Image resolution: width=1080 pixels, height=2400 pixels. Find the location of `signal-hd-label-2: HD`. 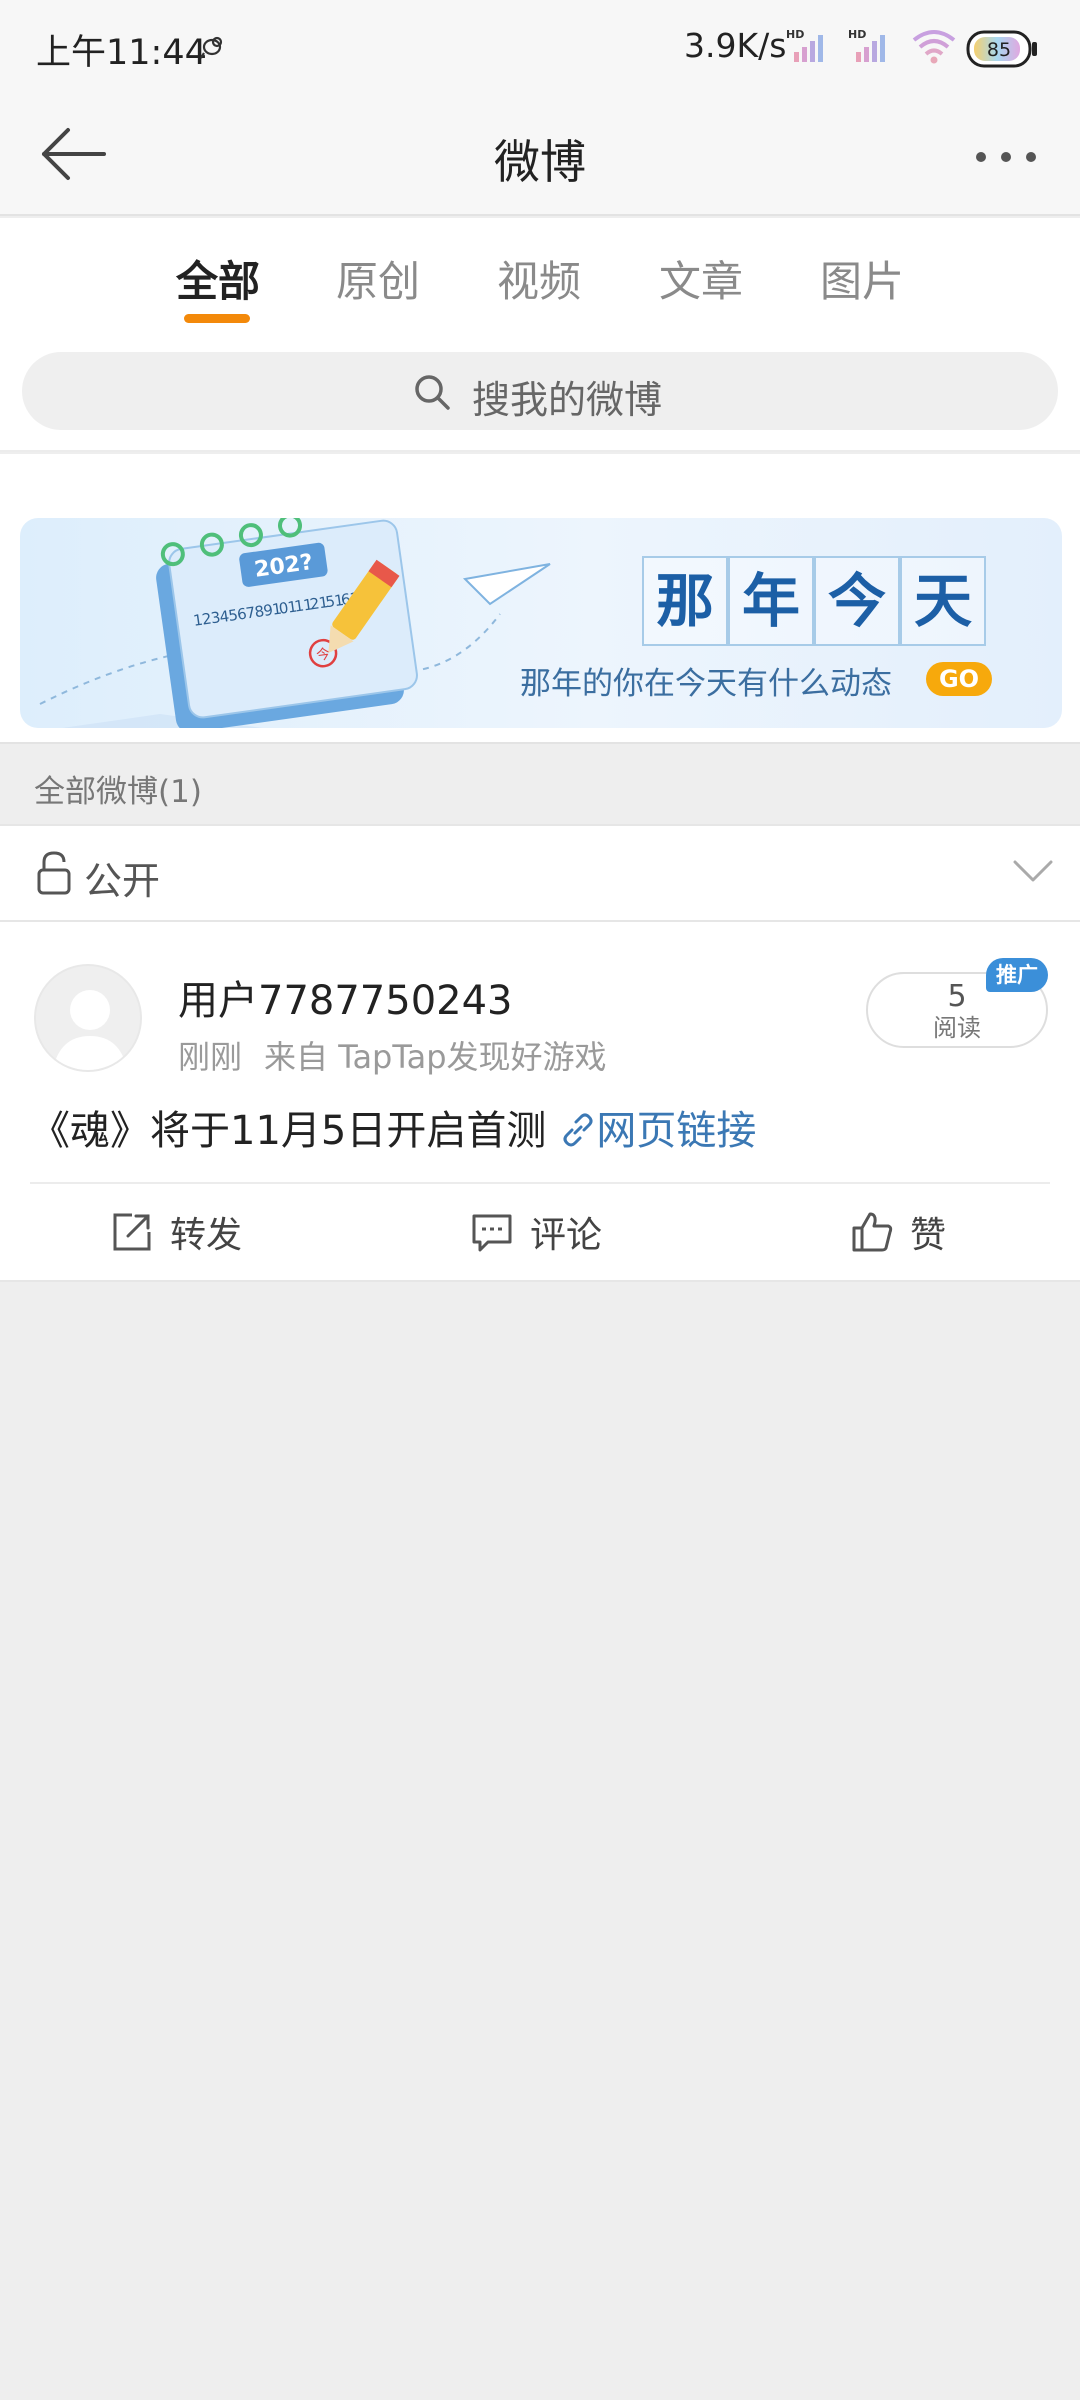

signal-hd-label-2: HD is located at coordinates (857, 34).